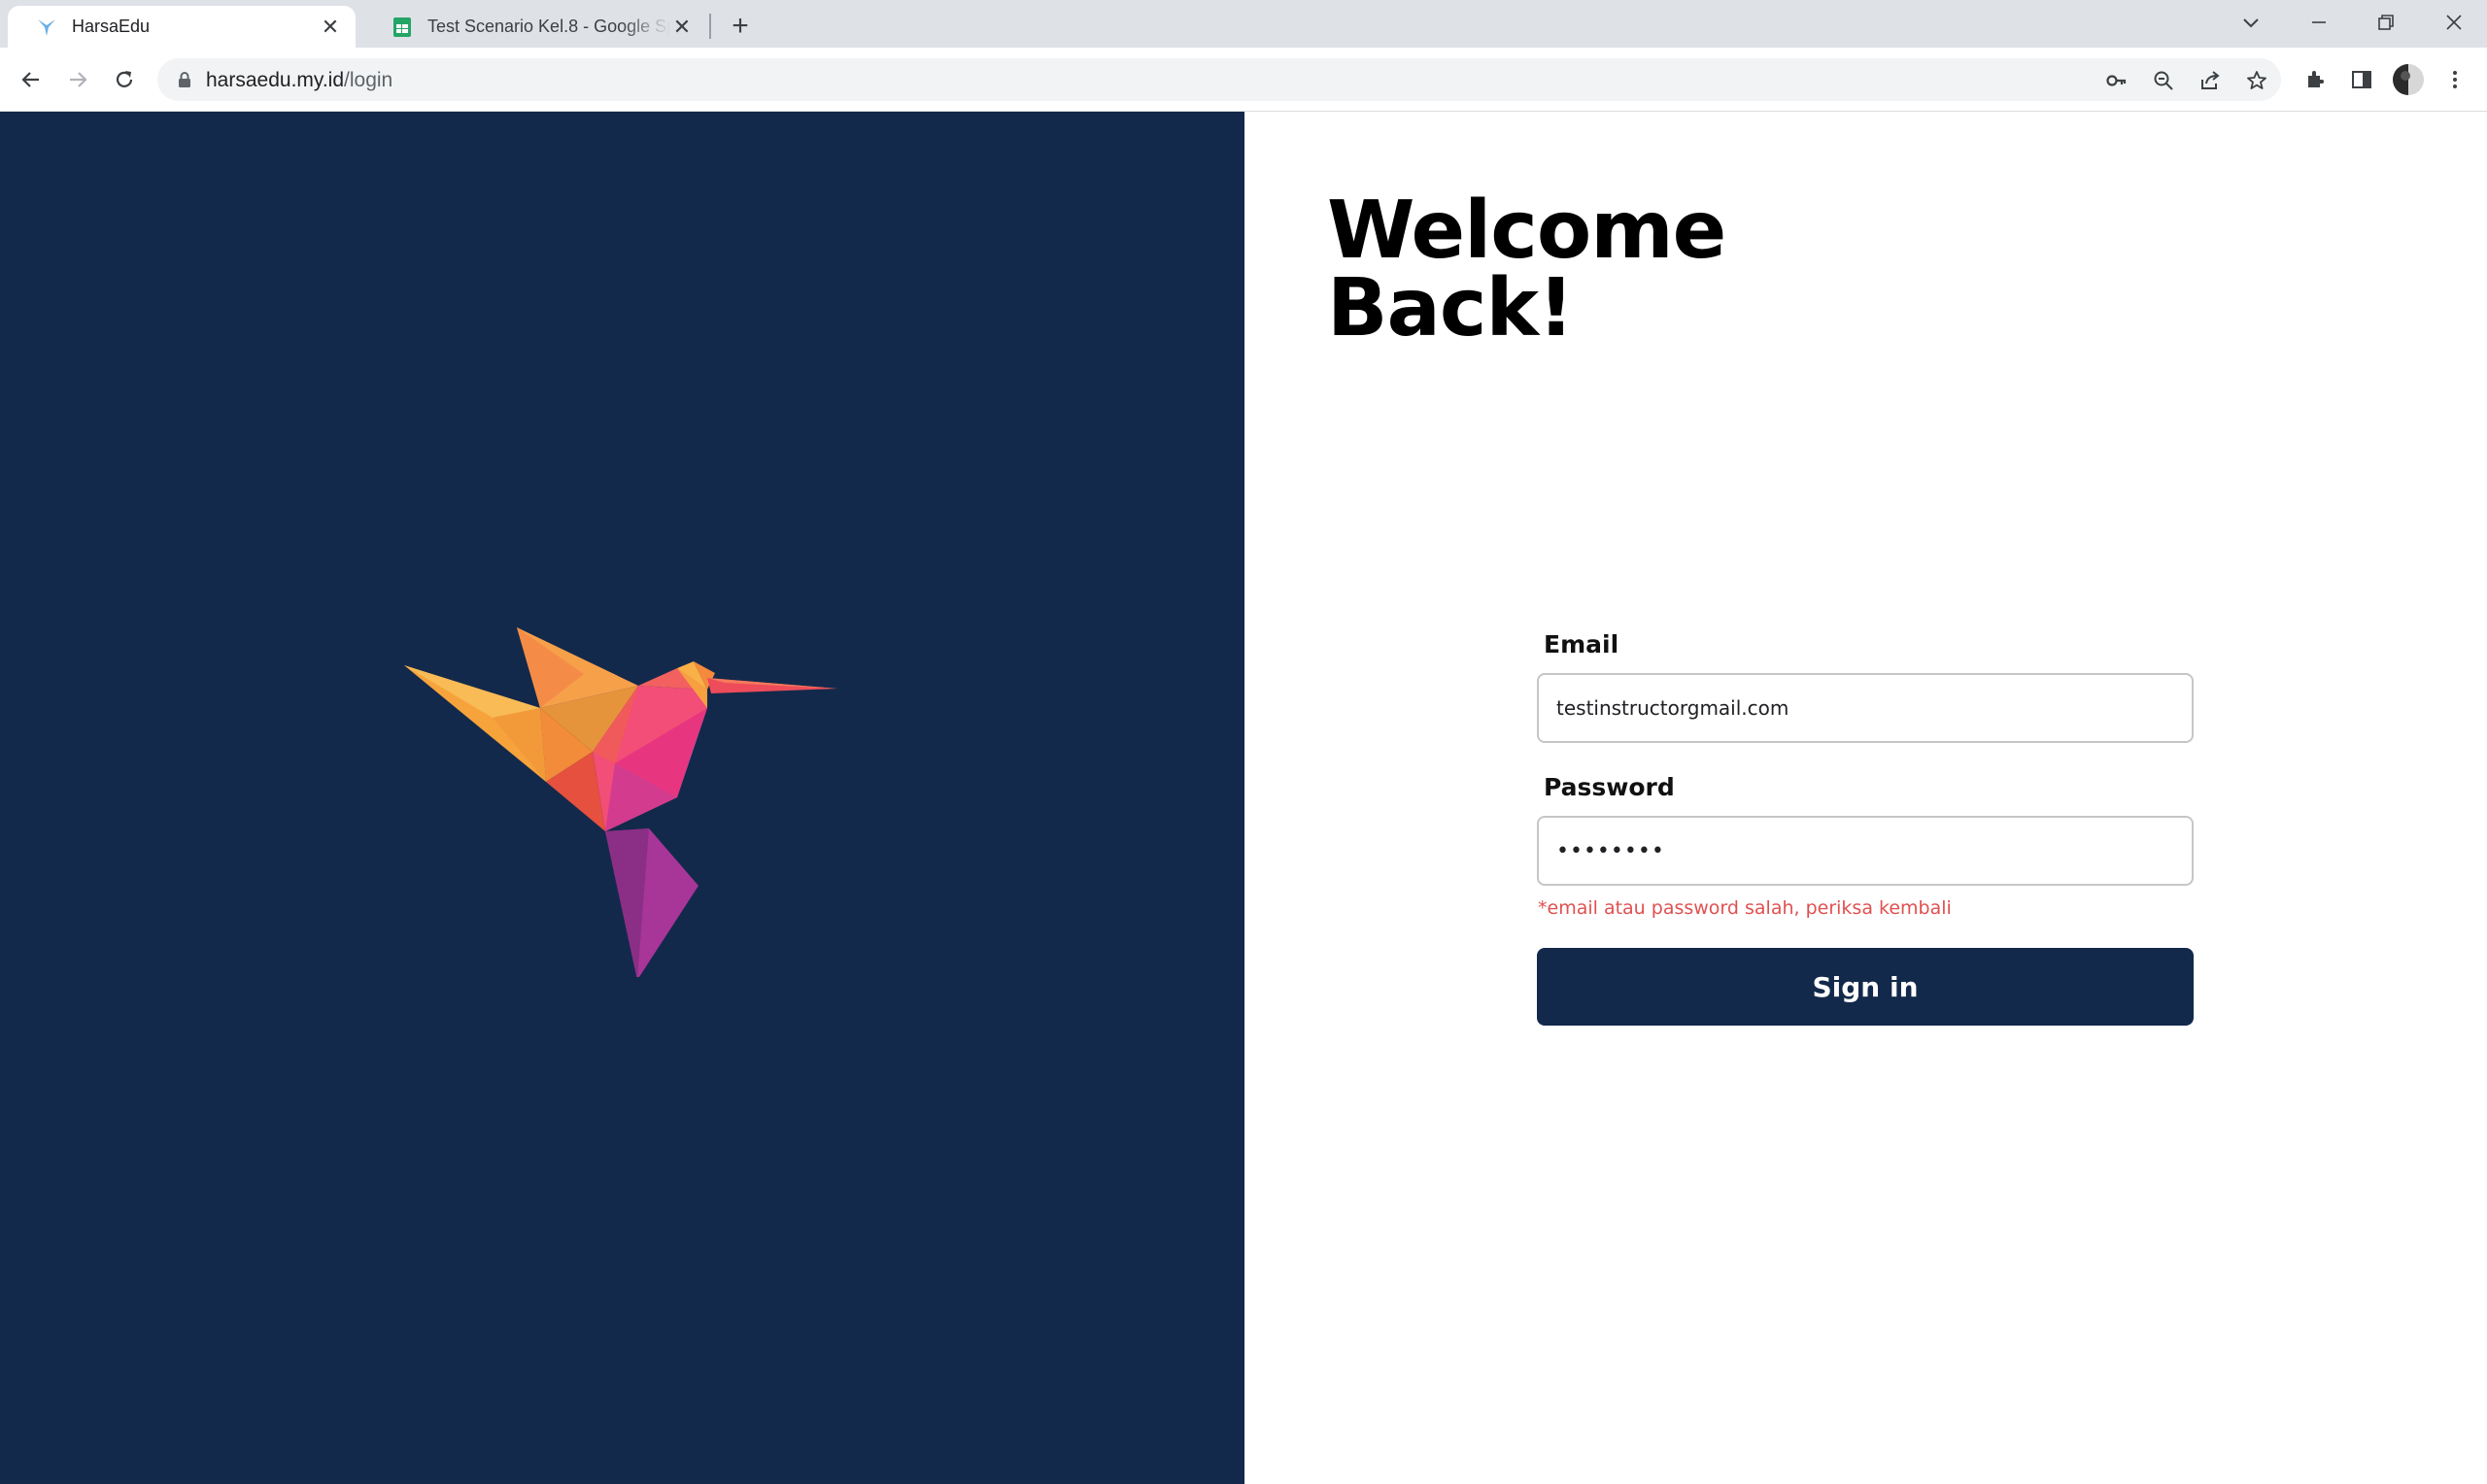  Describe the element at coordinates (111, 26) in the screenshot. I see `tab-title: HarsaEdu` at that location.